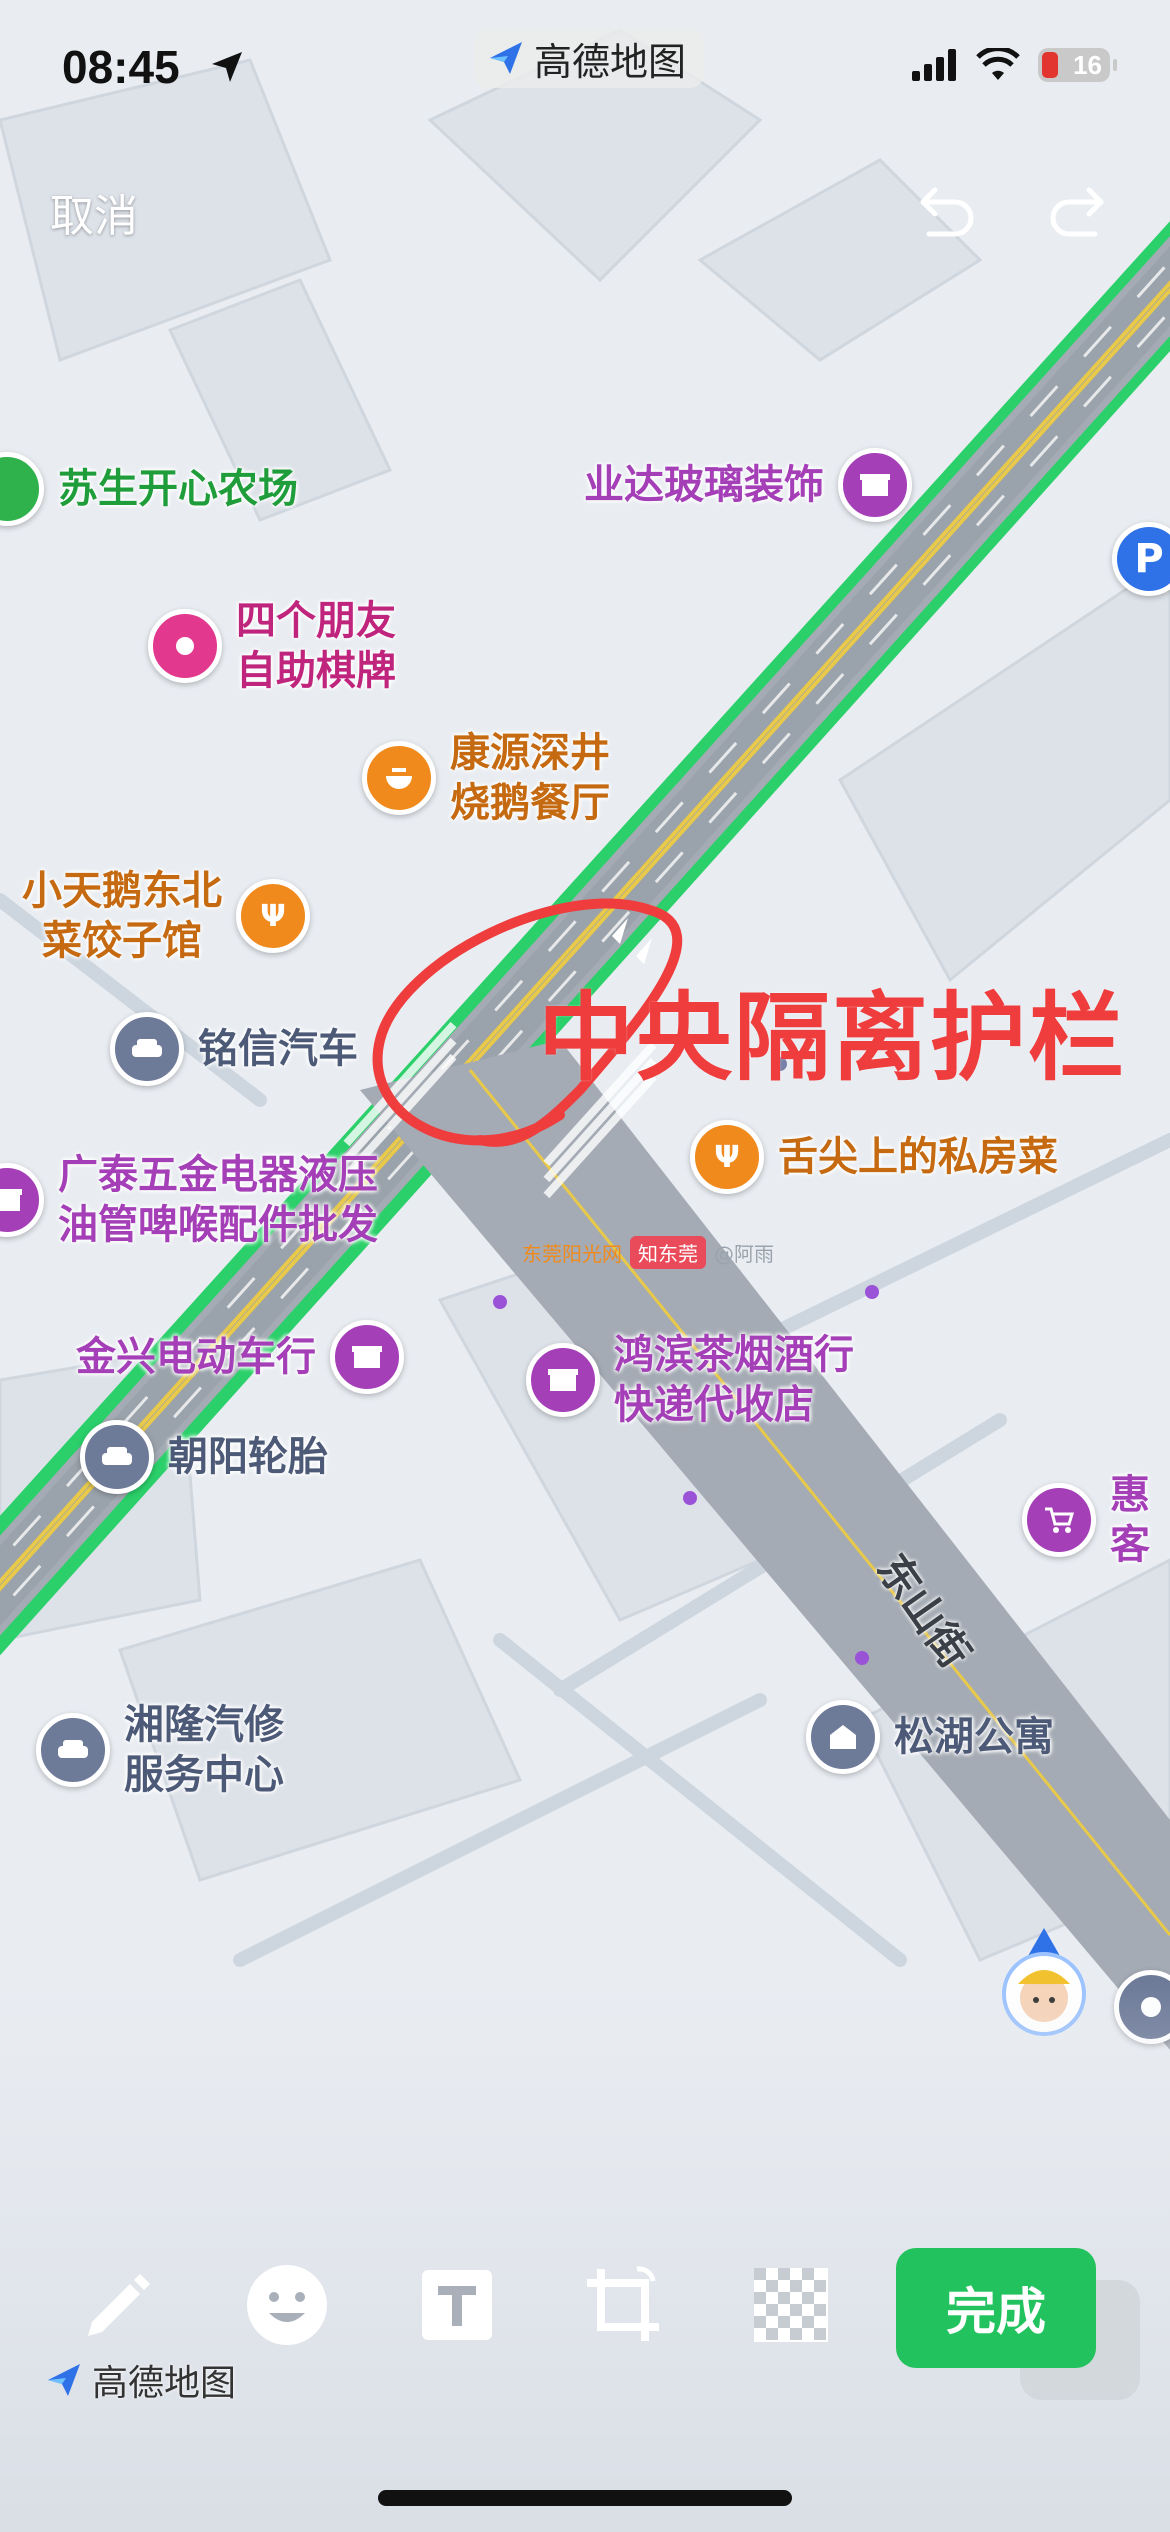 The width and height of the screenshot is (1170, 2532). What do you see at coordinates (185, 646) in the screenshot?
I see `leisure-icon` at bounding box center [185, 646].